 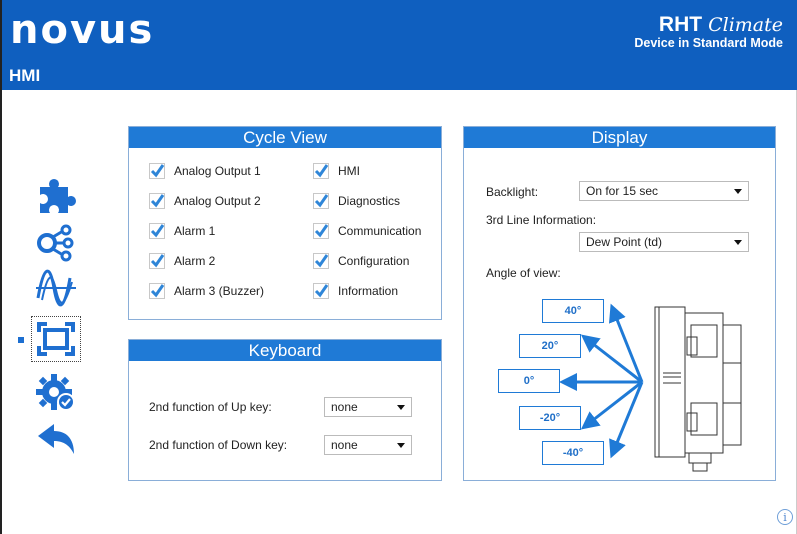 What do you see at coordinates (380, 231) in the screenshot?
I see `cycle-checkbox-label: Communication` at bounding box center [380, 231].